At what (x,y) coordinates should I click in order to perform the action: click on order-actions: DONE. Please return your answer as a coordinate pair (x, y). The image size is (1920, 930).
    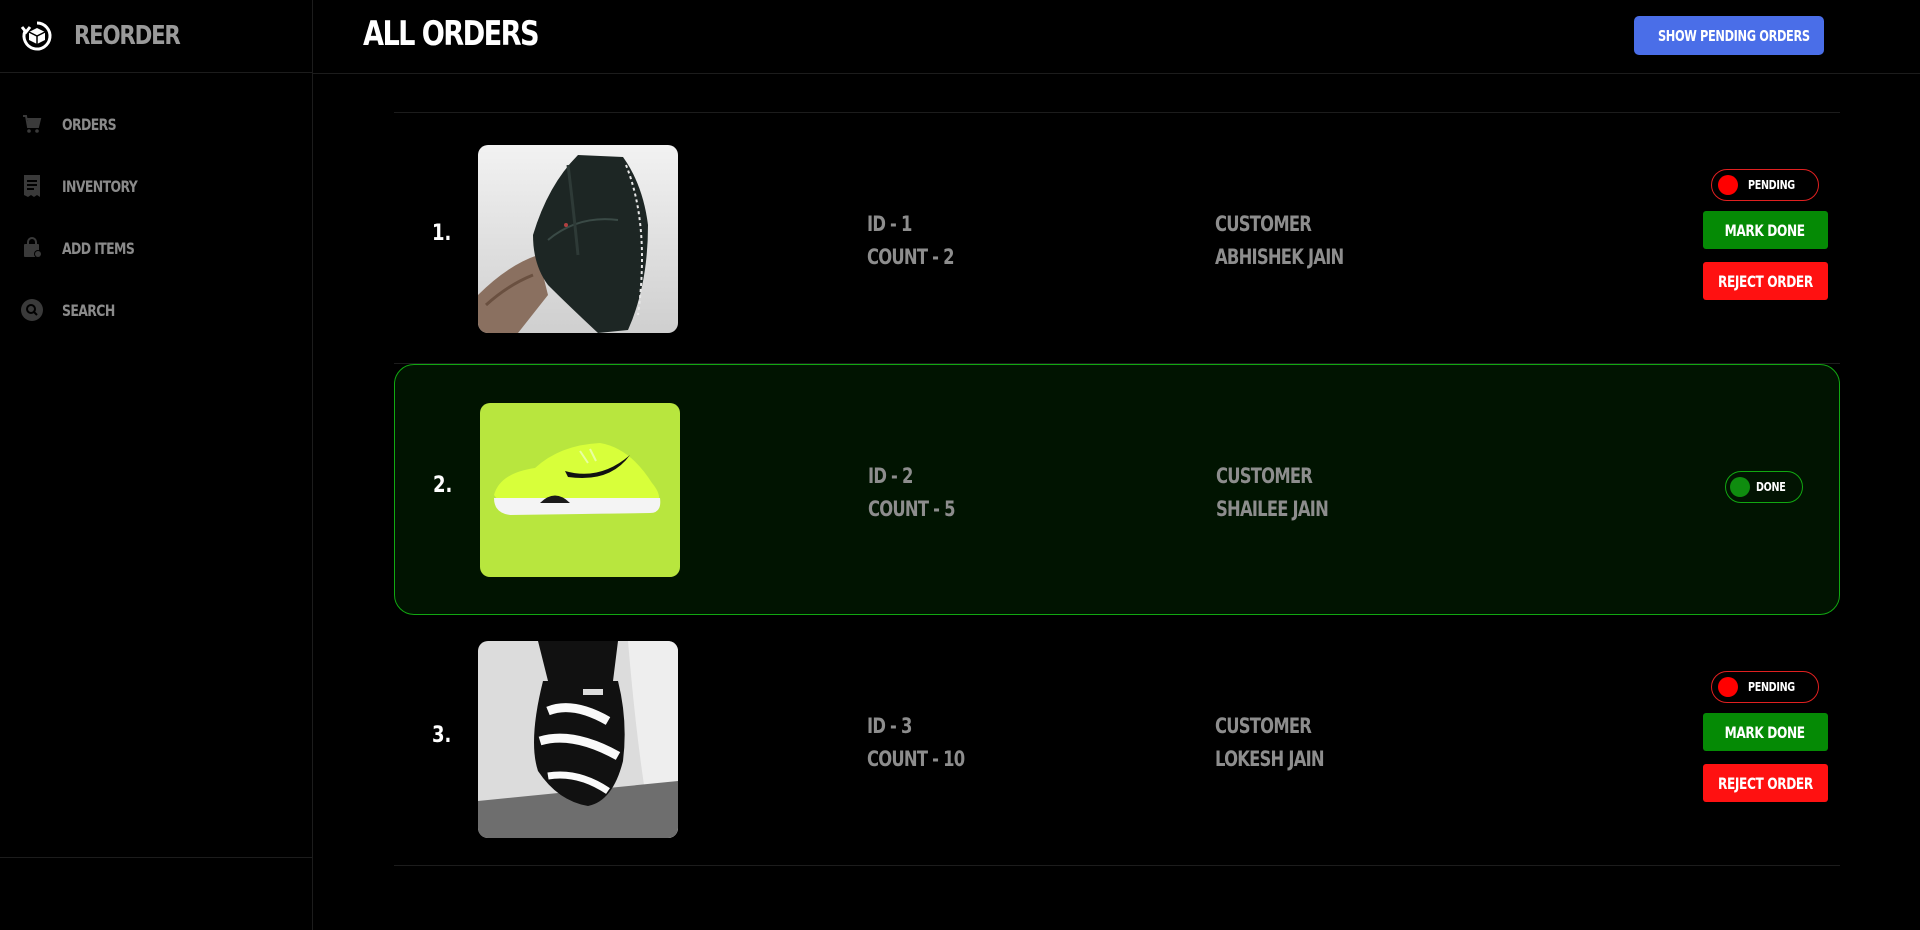
    Looking at the image, I should click on (1764, 492).